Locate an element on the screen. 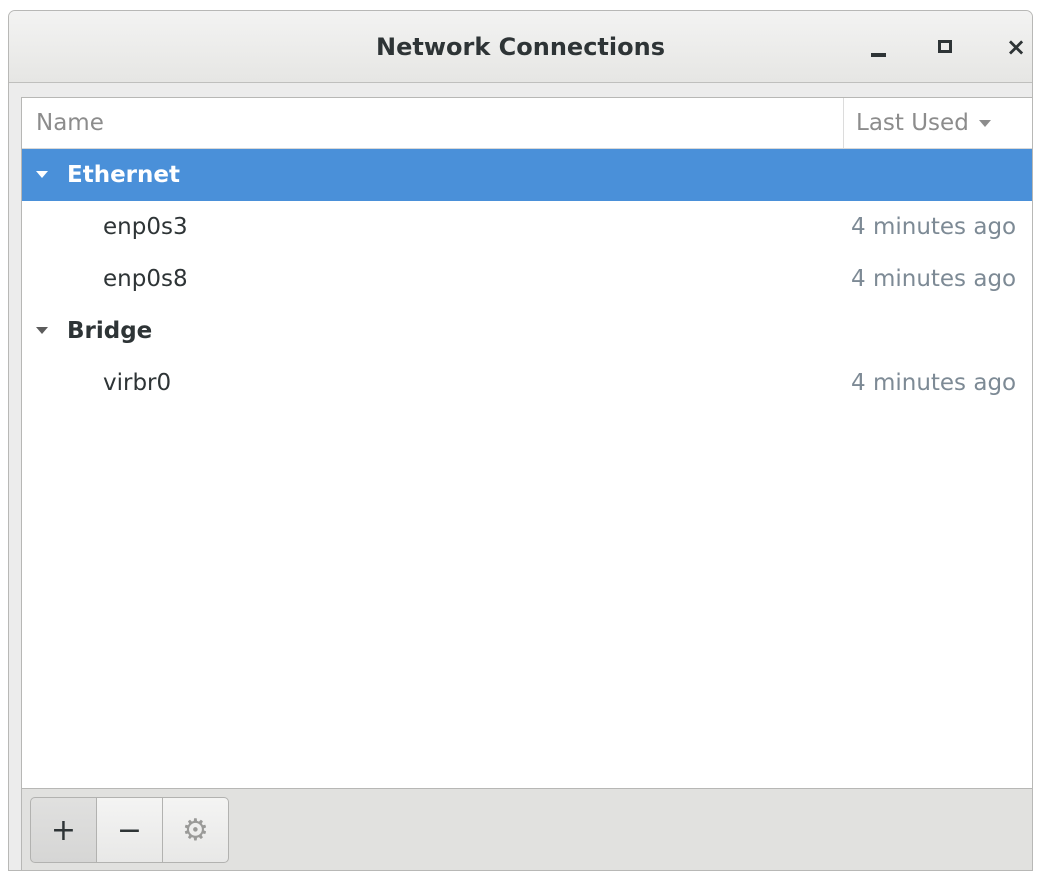  group-row-bridge: Bridge is located at coordinates (527, 331).